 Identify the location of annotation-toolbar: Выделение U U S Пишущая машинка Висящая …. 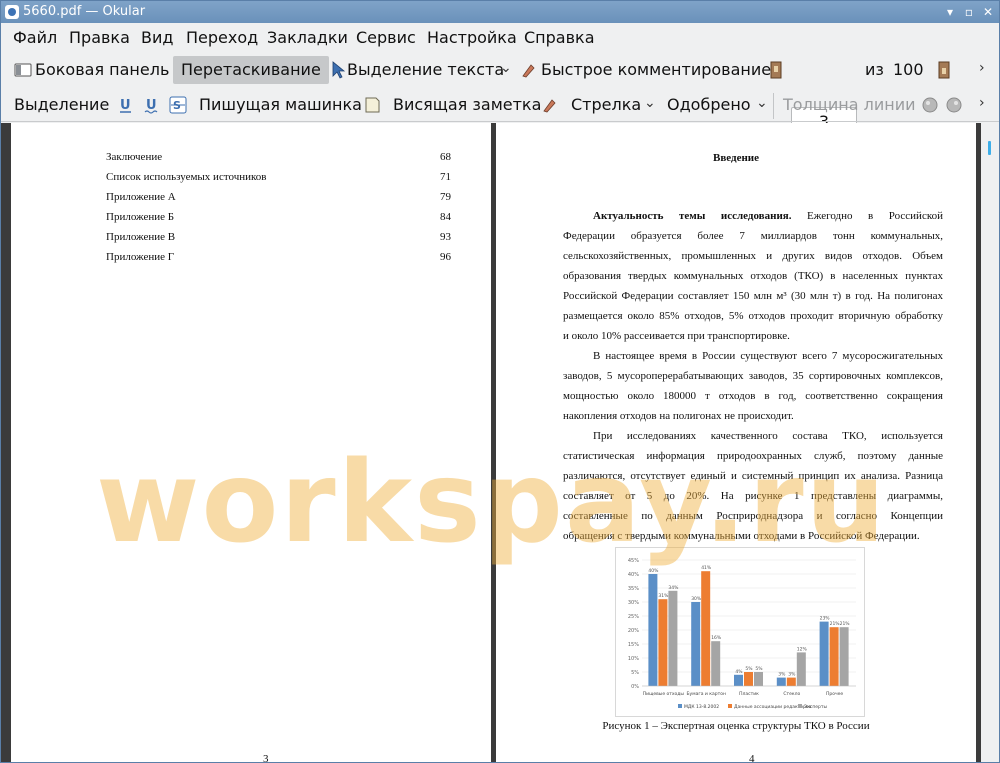
(500, 105).